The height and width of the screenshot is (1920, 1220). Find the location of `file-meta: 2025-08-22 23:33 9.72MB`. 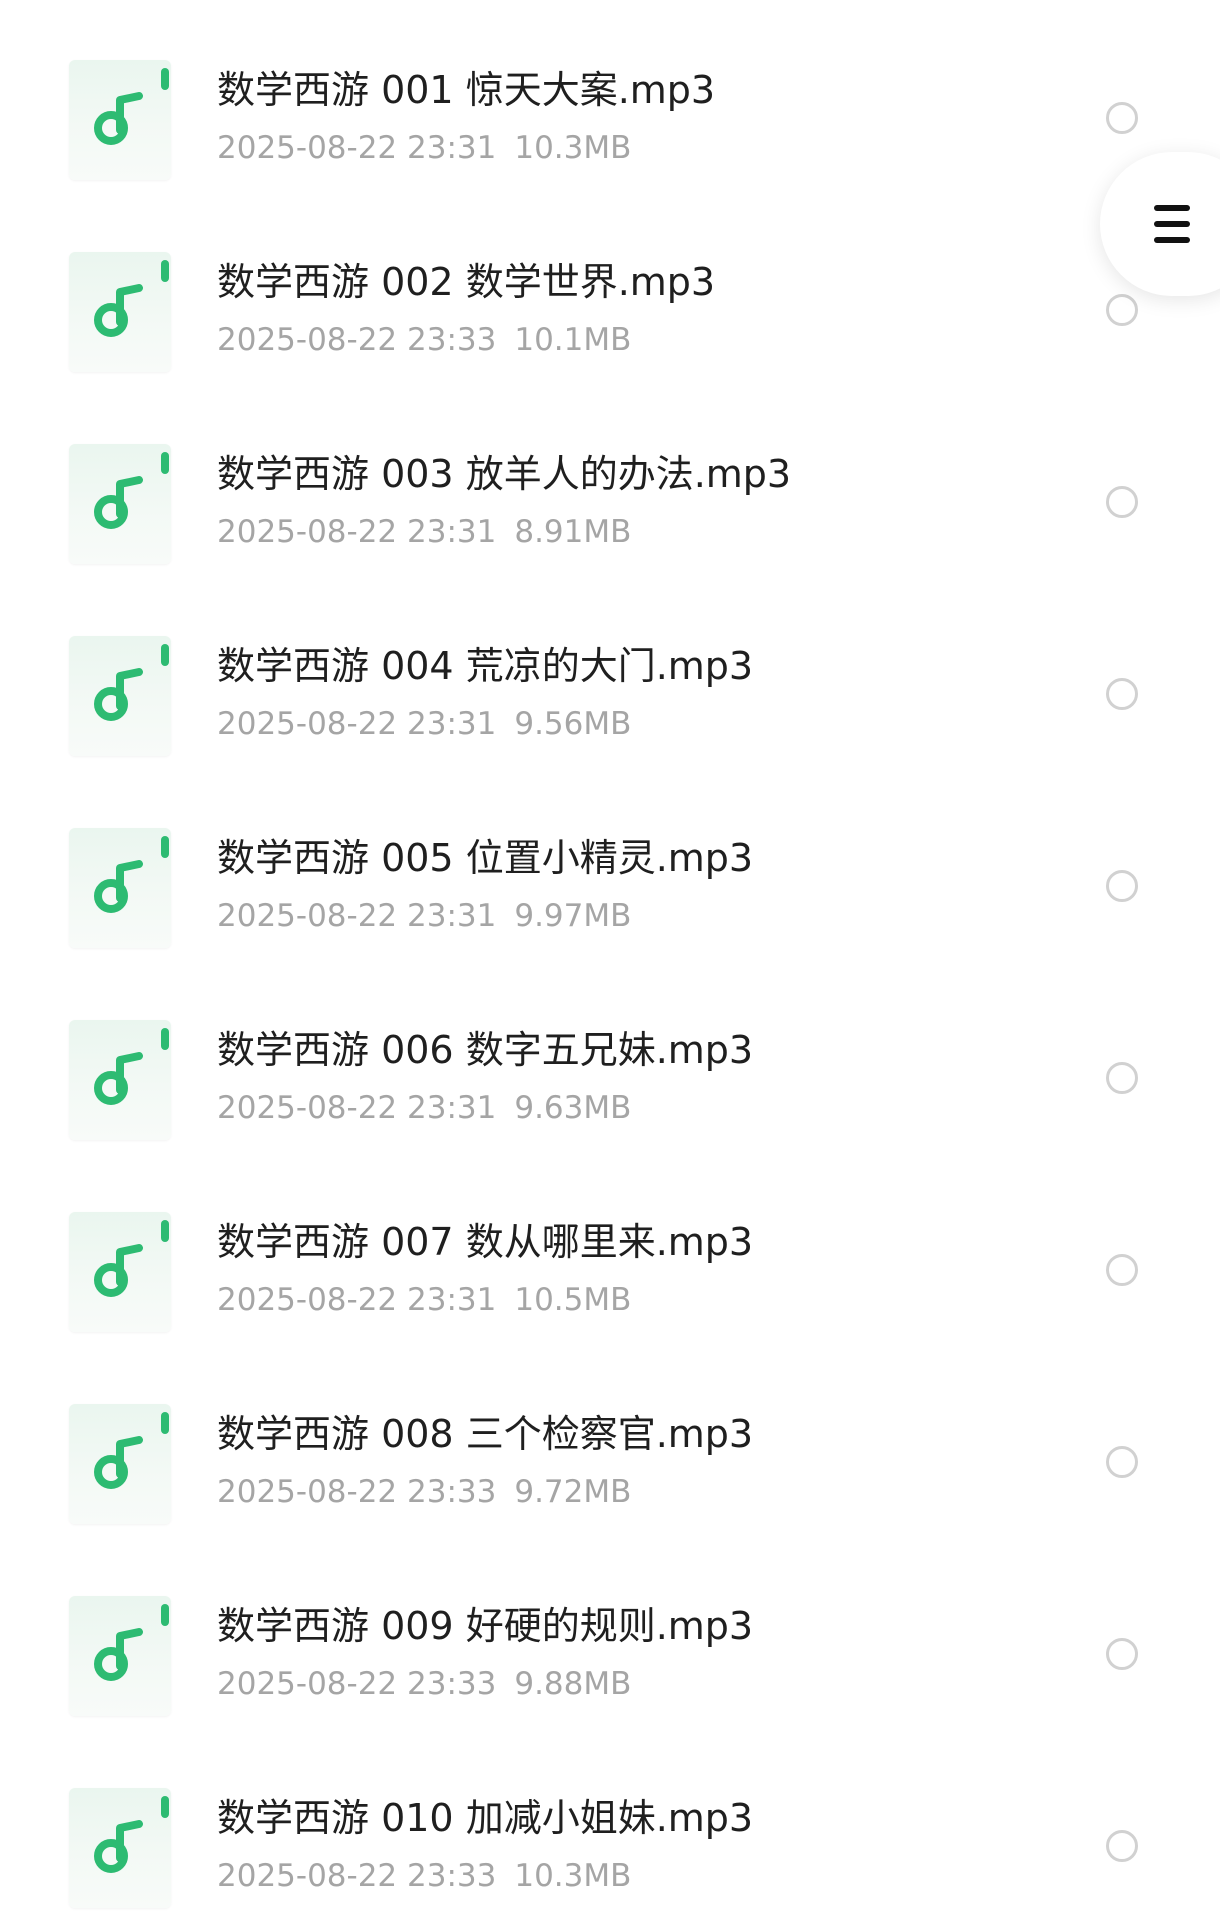

file-meta: 2025-08-22 23:33 9.72MB is located at coordinates (424, 1492).